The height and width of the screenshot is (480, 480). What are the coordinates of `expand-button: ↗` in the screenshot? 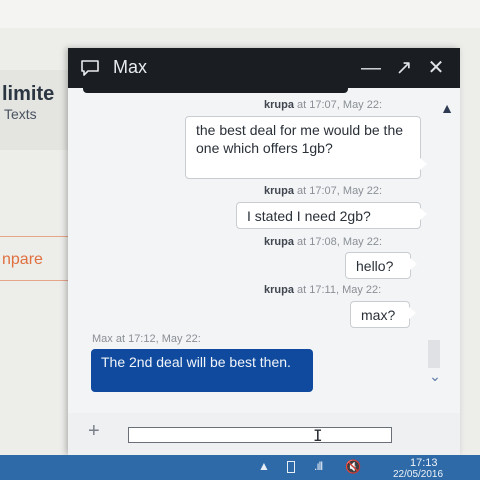 It's located at (404, 68).